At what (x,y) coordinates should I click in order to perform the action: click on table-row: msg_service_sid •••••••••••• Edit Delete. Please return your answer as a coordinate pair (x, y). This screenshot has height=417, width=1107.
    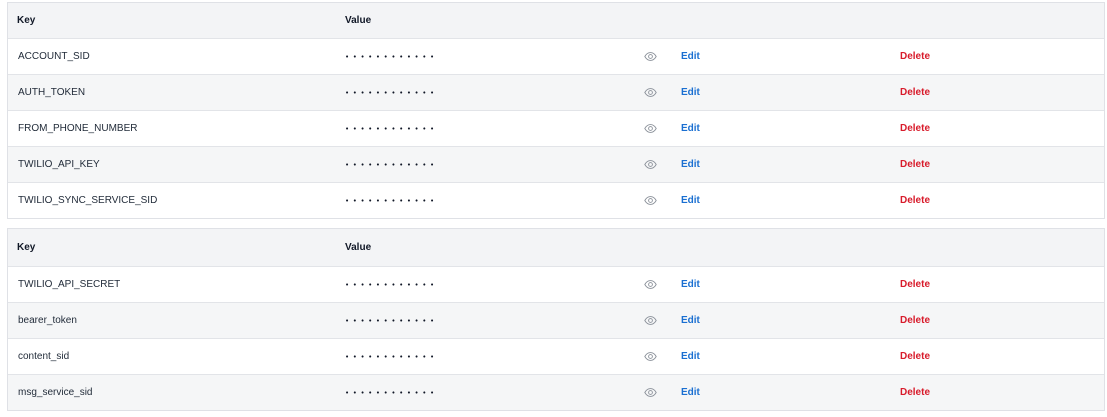
    Looking at the image, I should click on (556, 392).